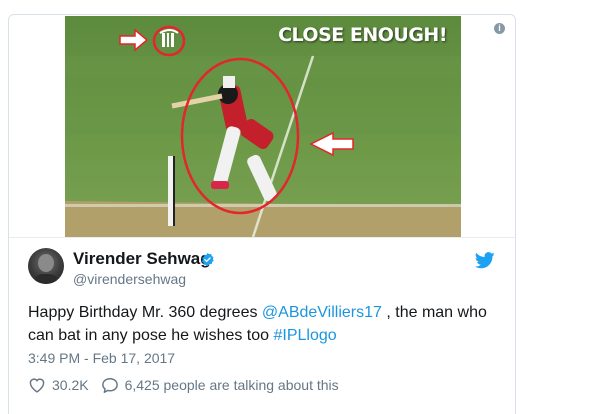 The height and width of the screenshot is (414, 600). I want to click on author-name: Virender Sehwag, so click(142, 259).